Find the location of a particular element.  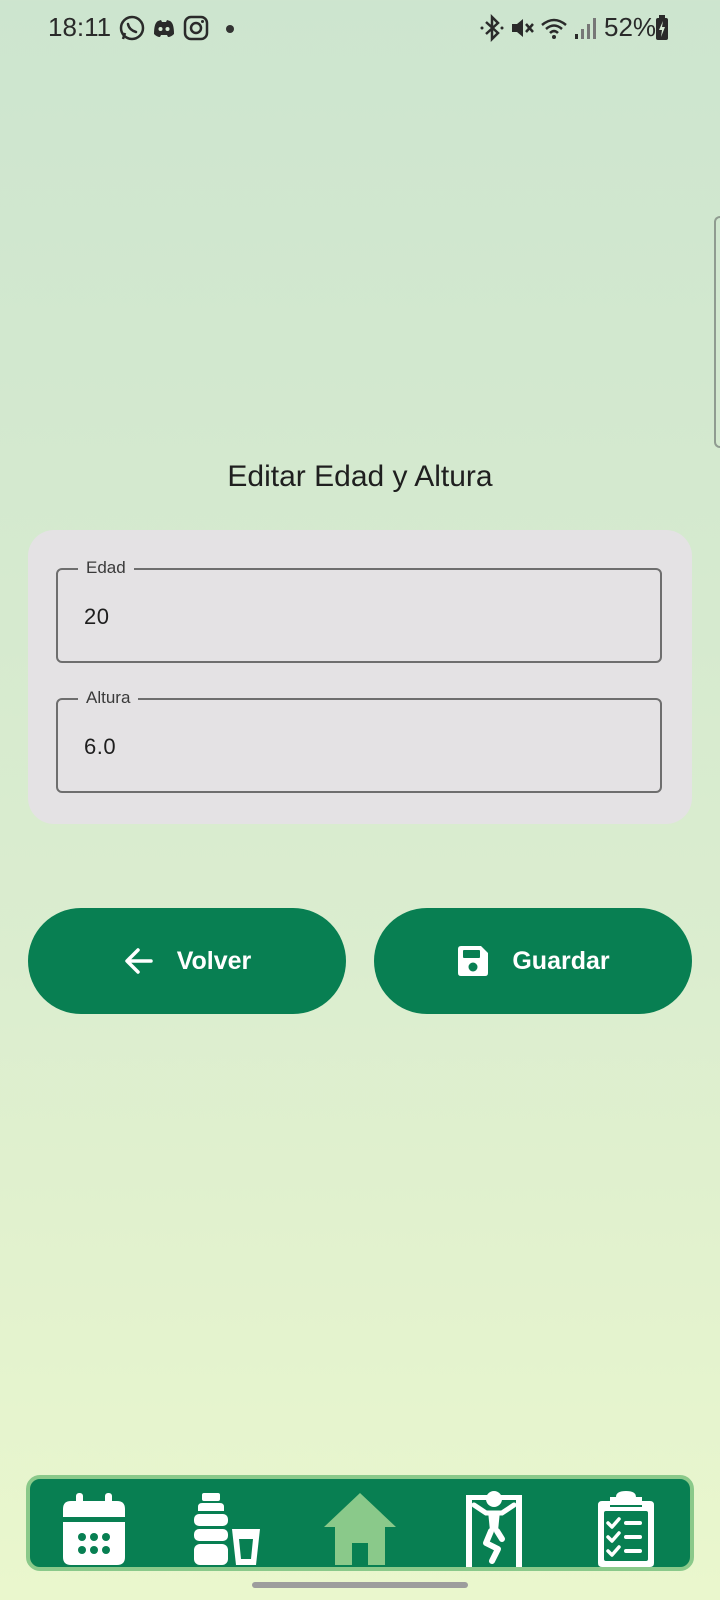

nav-checklist is located at coordinates (626, 1529).